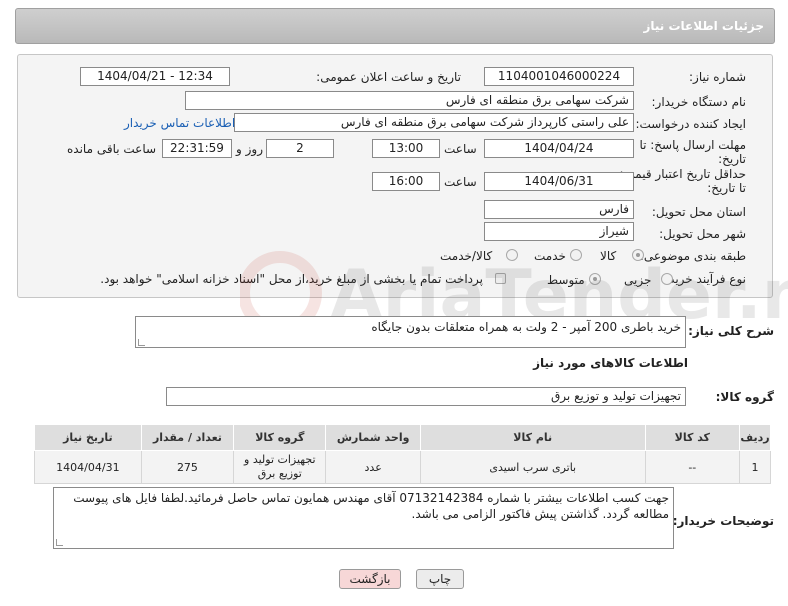  I want to click on goods-section-title: اطلاعات کالاهای مورد نیاز, so click(610, 363).